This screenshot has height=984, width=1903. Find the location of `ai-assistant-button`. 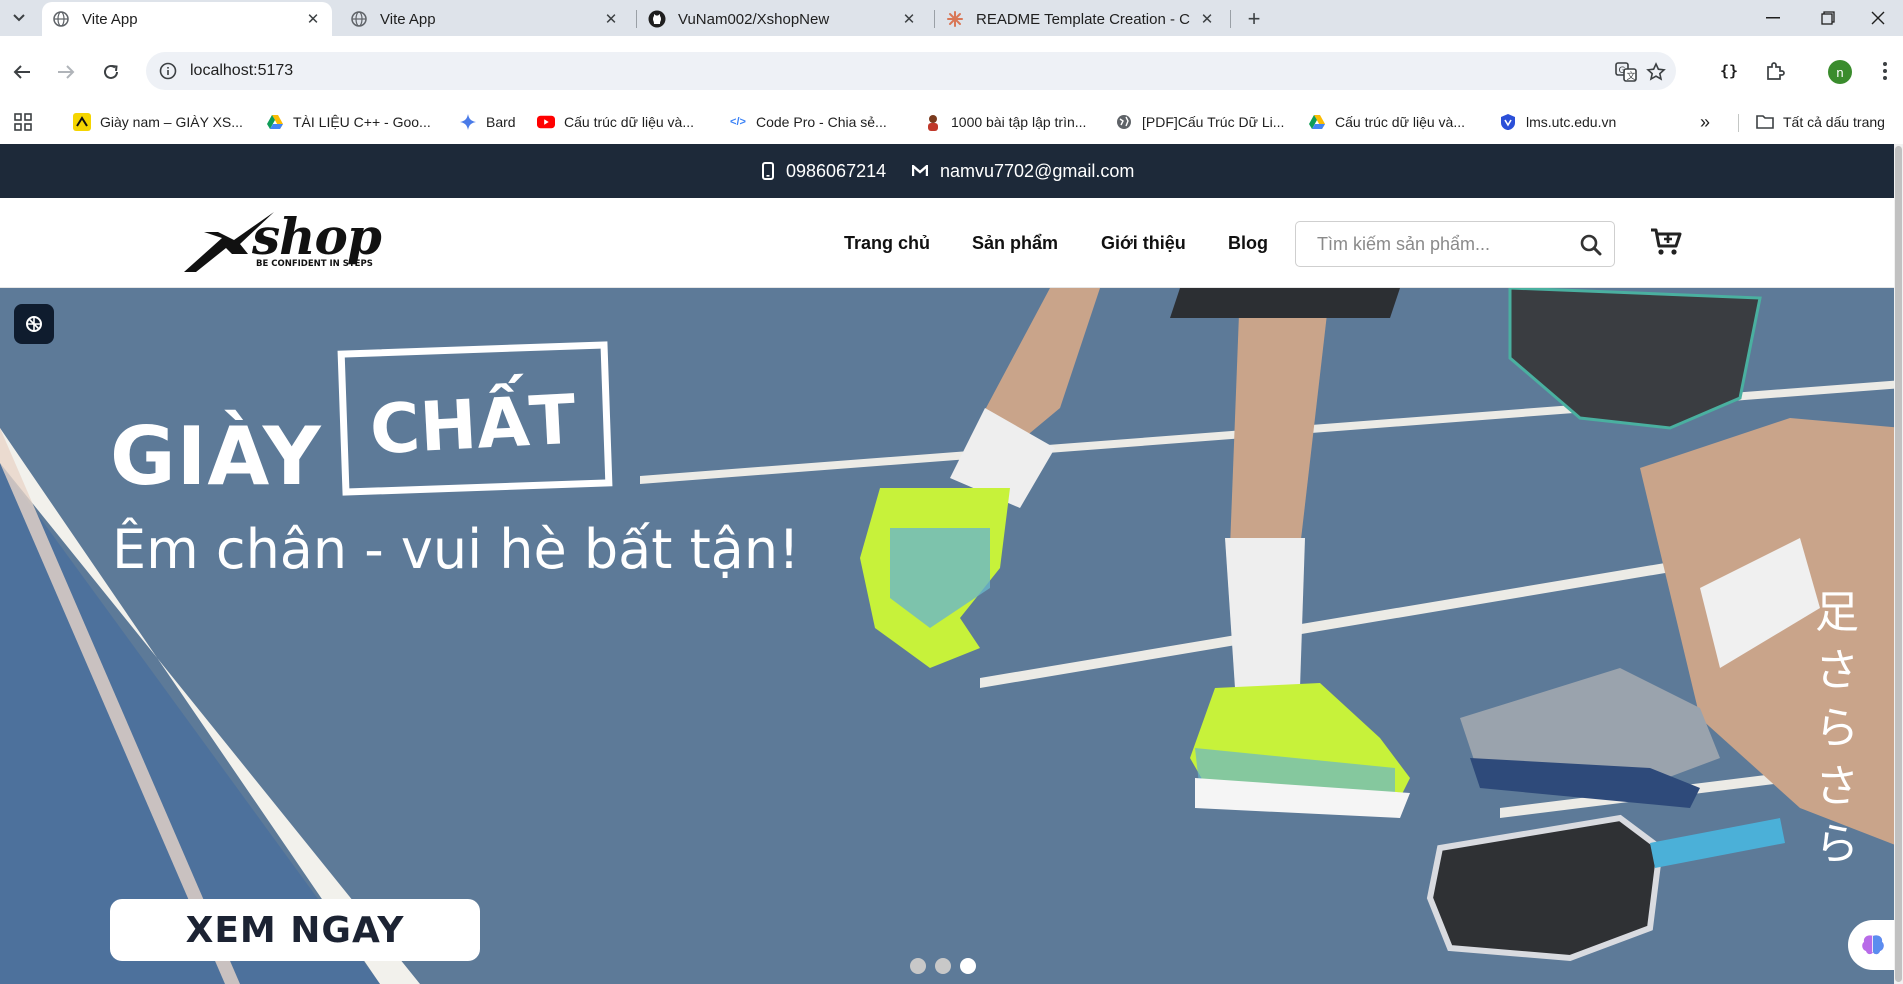

ai-assistant-button is located at coordinates (1873, 945).